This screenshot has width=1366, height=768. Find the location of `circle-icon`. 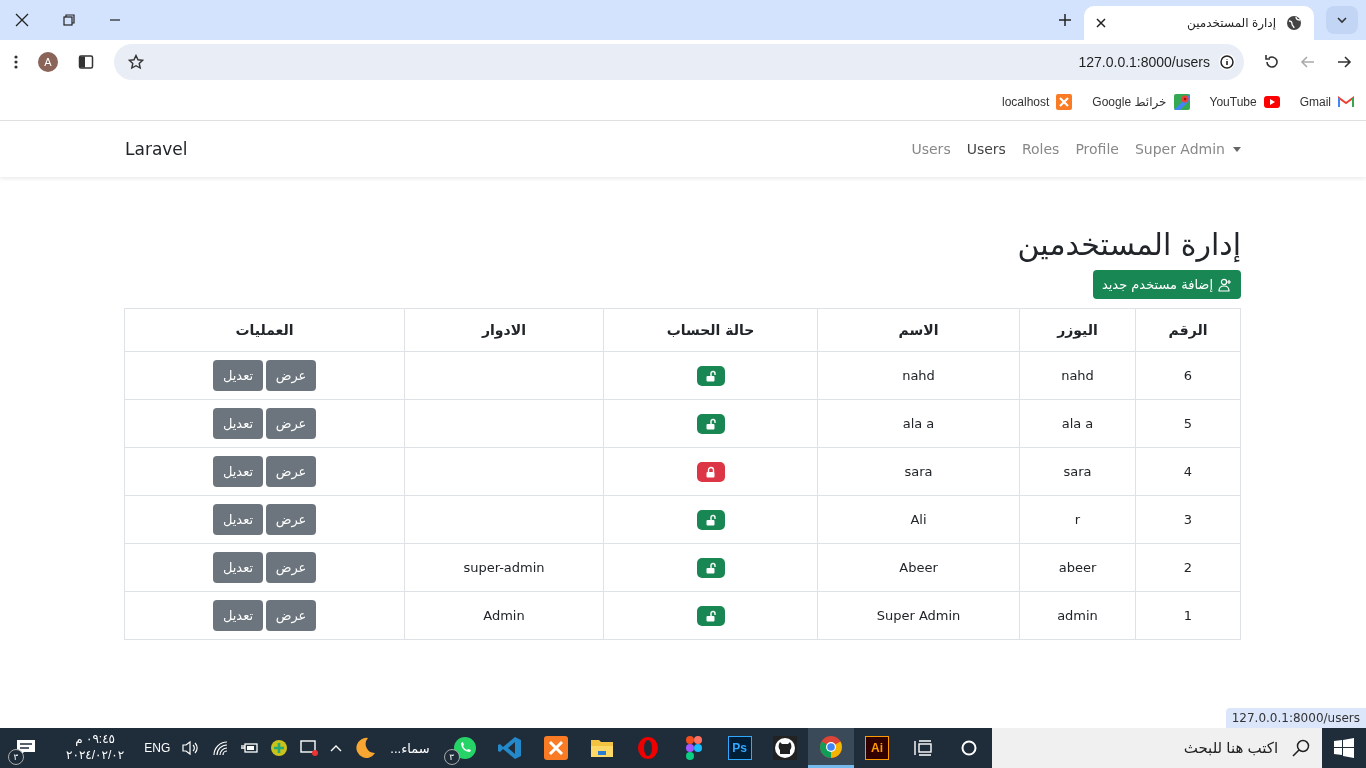

circle-icon is located at coordinates (968, 748).